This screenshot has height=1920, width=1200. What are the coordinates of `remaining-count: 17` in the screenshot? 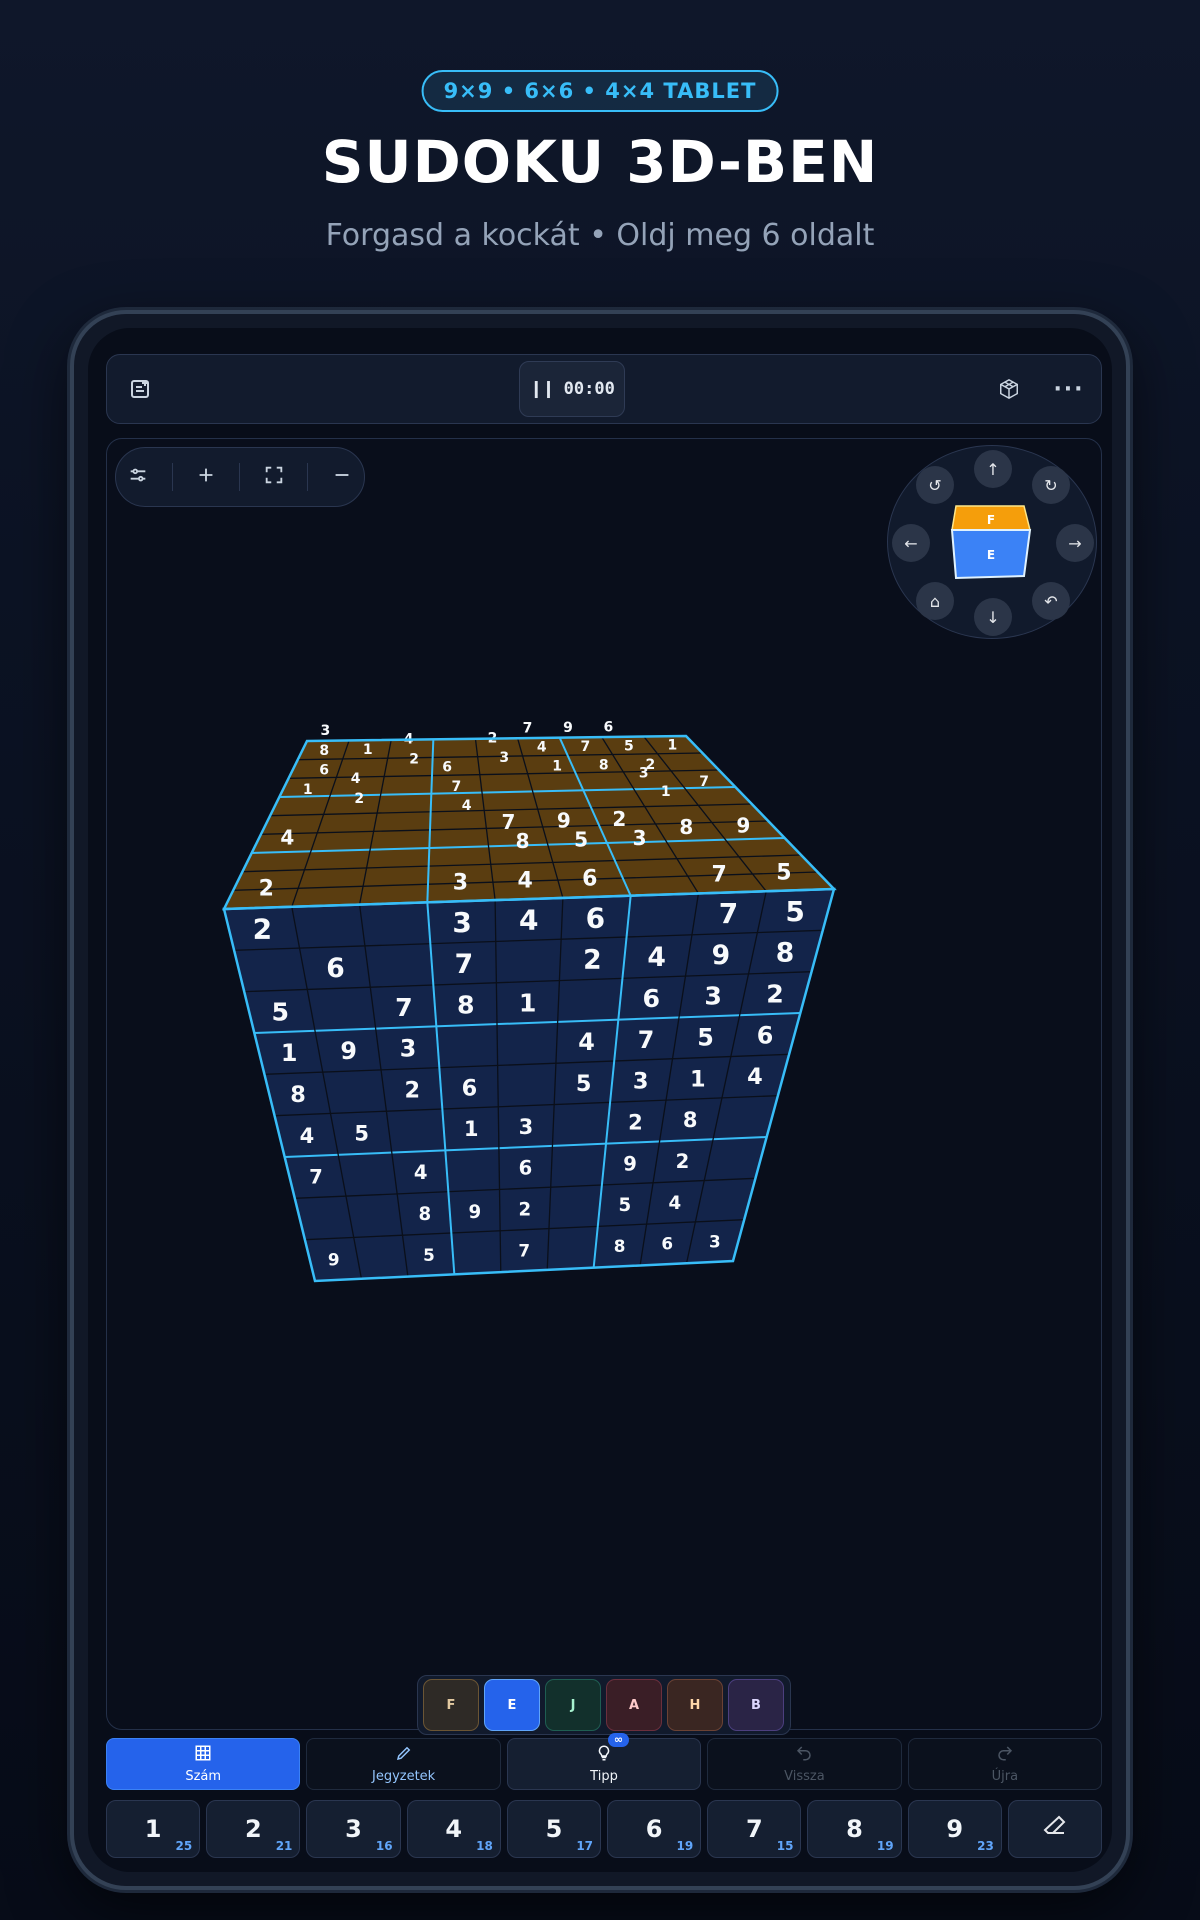 It's located at (585, 1846).